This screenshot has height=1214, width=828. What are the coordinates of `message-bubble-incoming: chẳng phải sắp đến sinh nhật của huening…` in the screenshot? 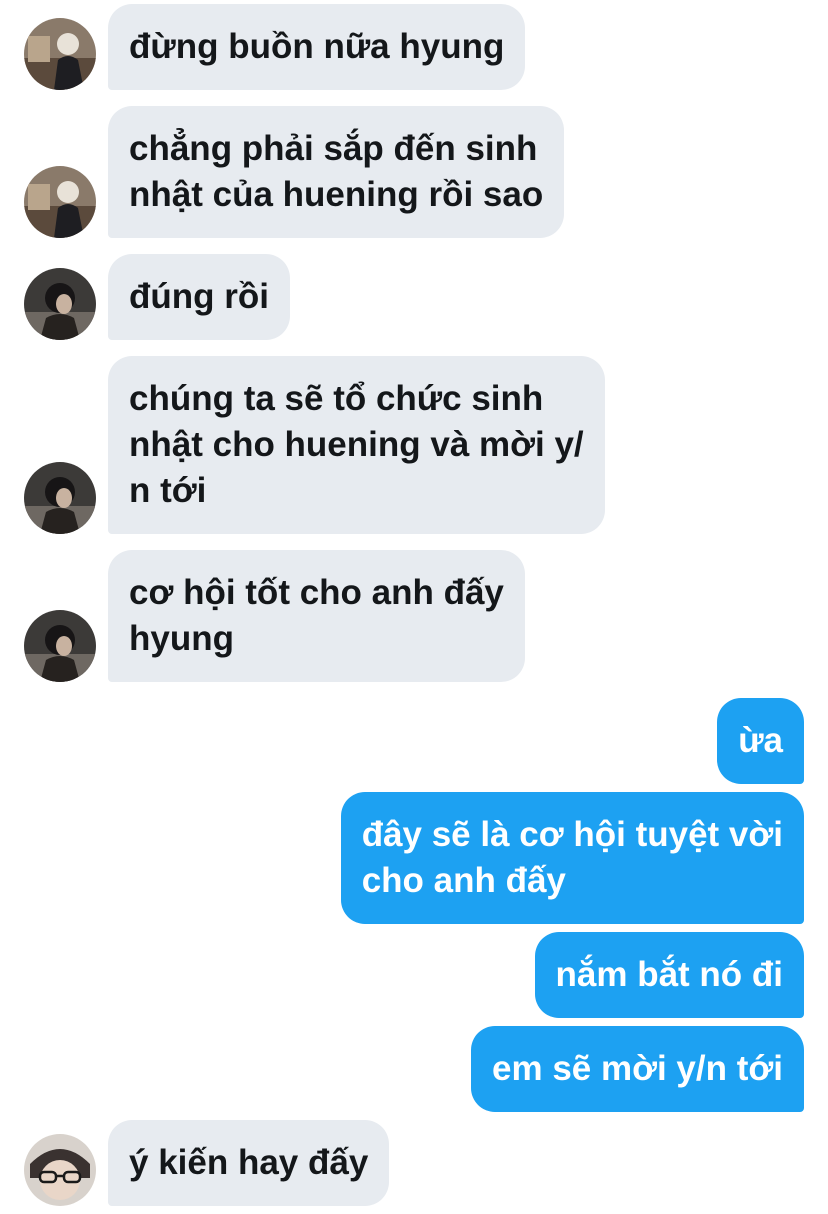 It's located at (336, 172).